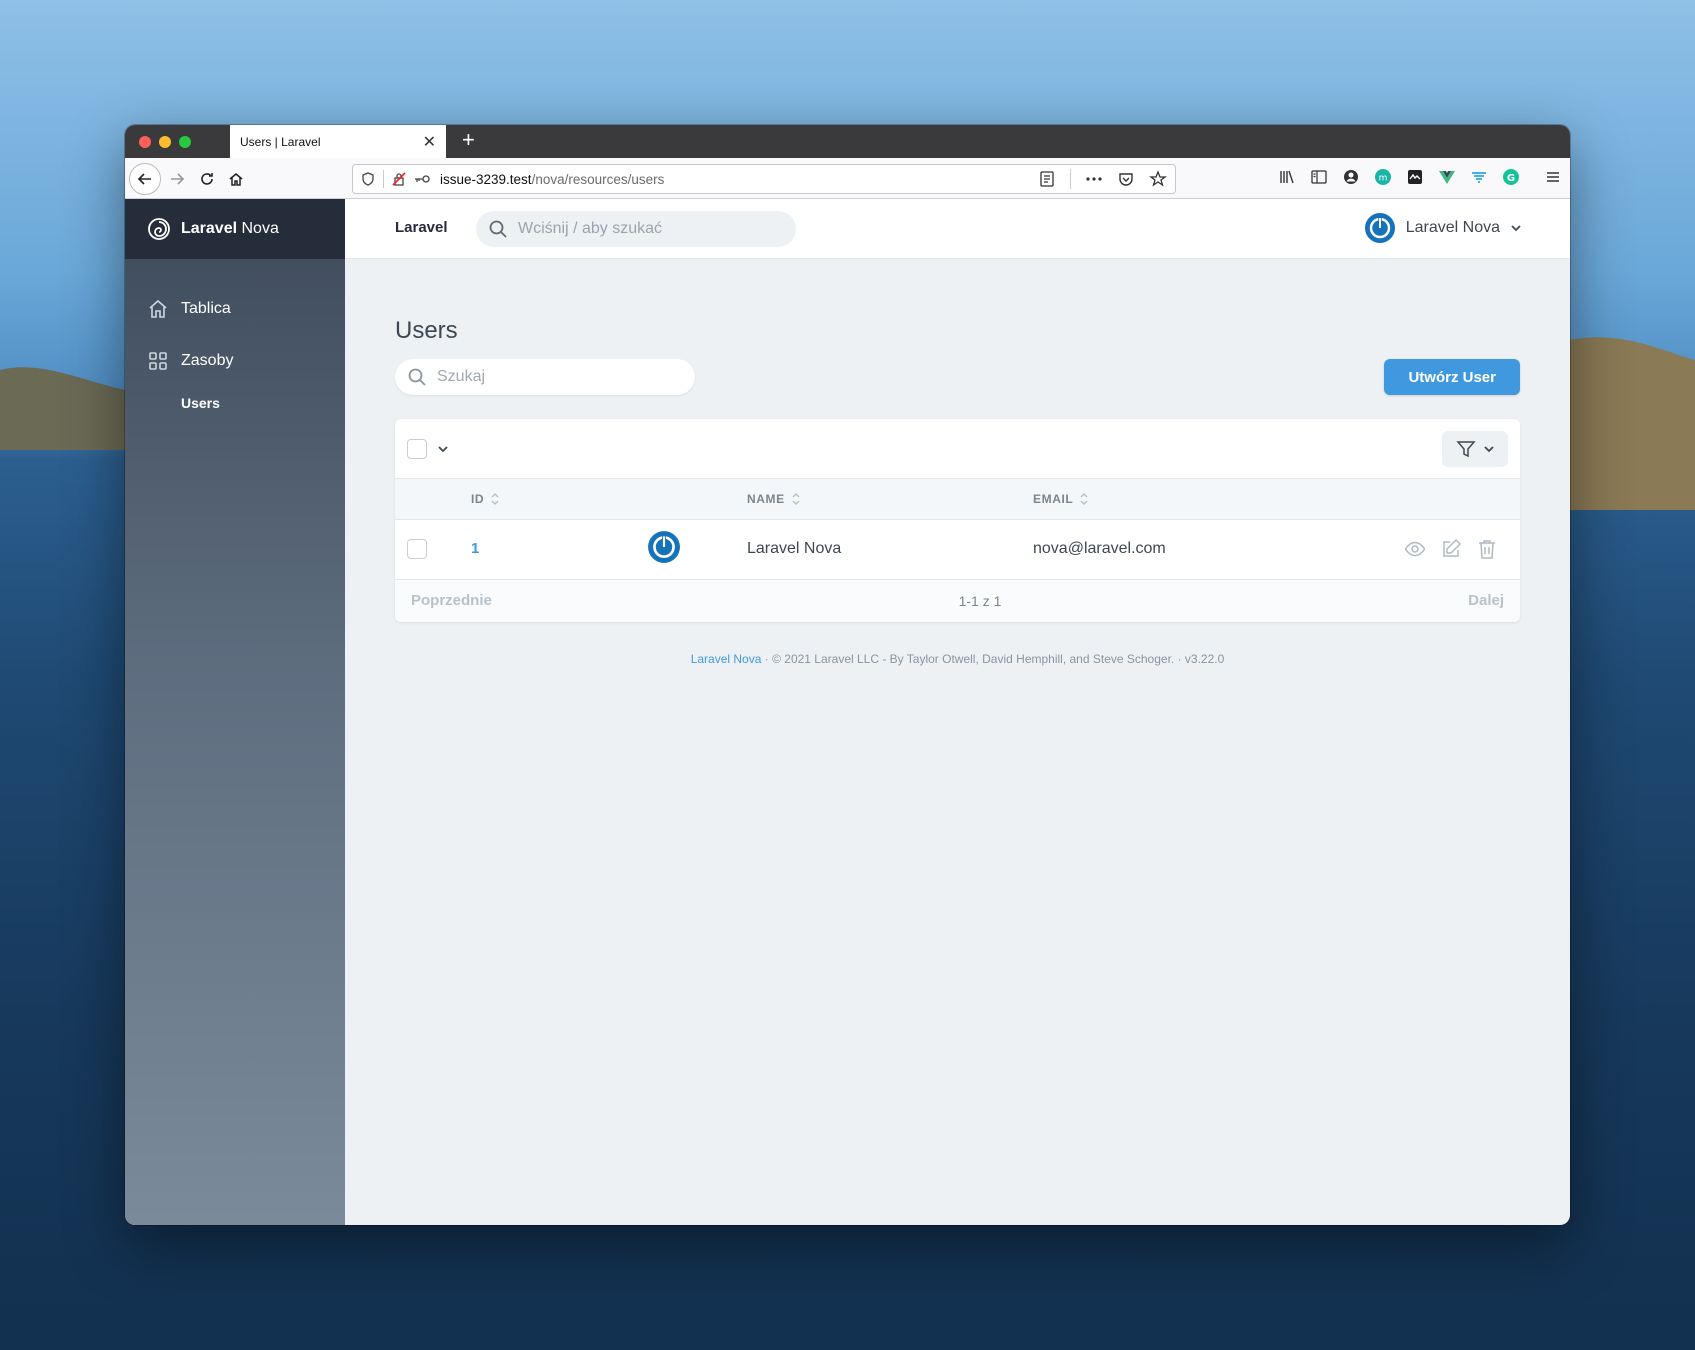 The height and width of the screenshot is (1350, 1695). I want to click on header-actions, so click(1406, 499).